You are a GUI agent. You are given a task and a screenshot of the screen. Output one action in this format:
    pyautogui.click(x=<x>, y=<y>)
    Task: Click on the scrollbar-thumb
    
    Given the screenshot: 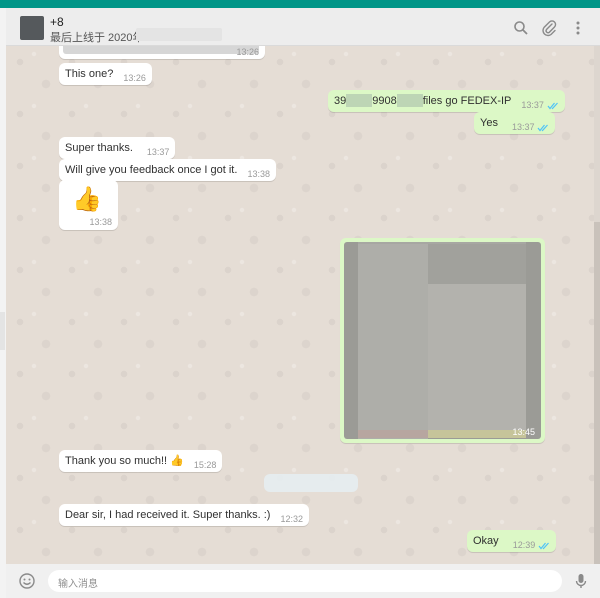 What is the action you would take?
    pyautogui.click(x=597, y=393)
    